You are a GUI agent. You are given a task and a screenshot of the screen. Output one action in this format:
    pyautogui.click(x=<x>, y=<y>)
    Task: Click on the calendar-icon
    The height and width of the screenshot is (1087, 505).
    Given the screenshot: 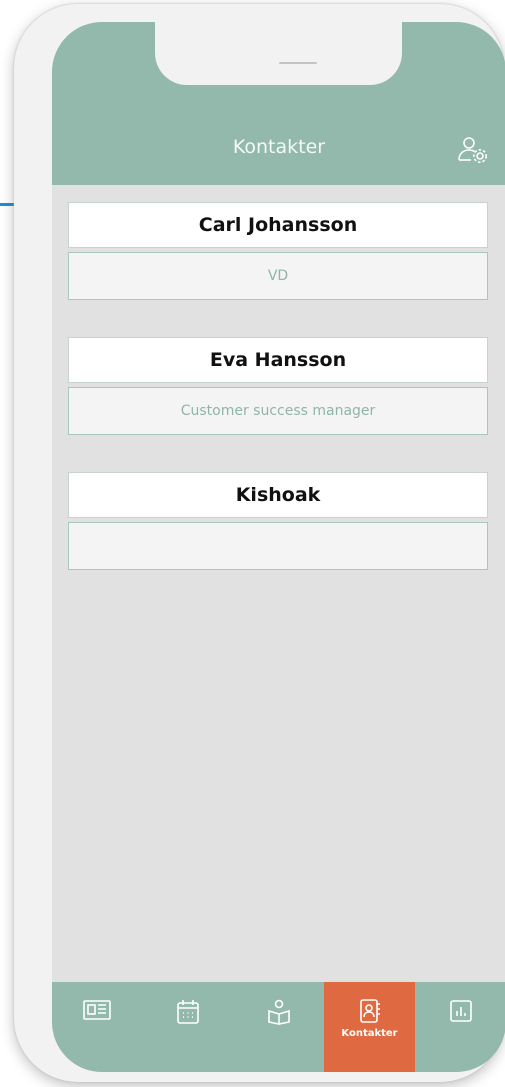 What is the action you would take?
    pyautogui.click(x=187, y=1012)
    